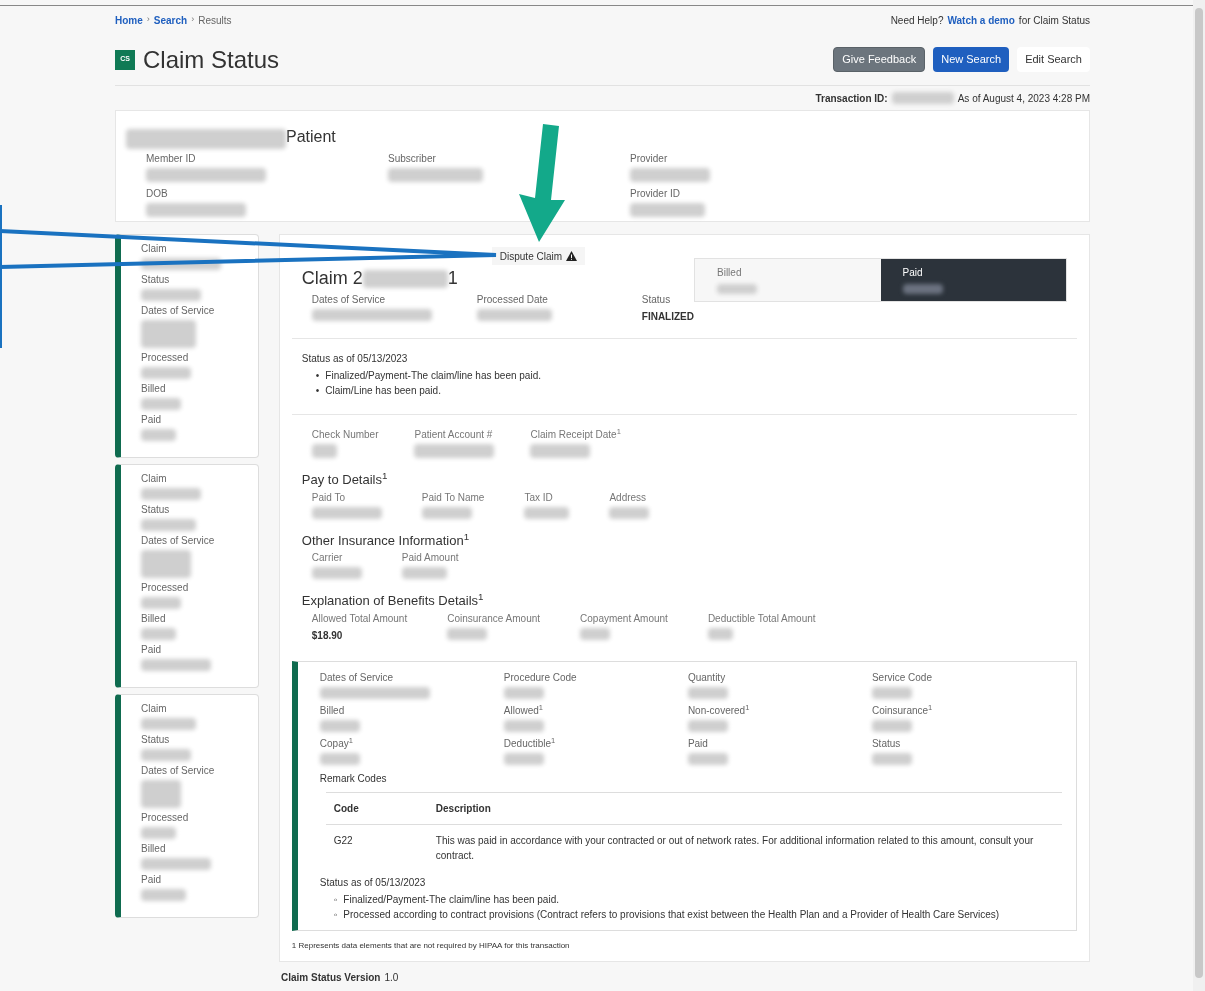 The image size is (1205, 991). Describe the element at coordinates (311, 137) in the screenshot. I see `patient-heading: Patient` at that location.